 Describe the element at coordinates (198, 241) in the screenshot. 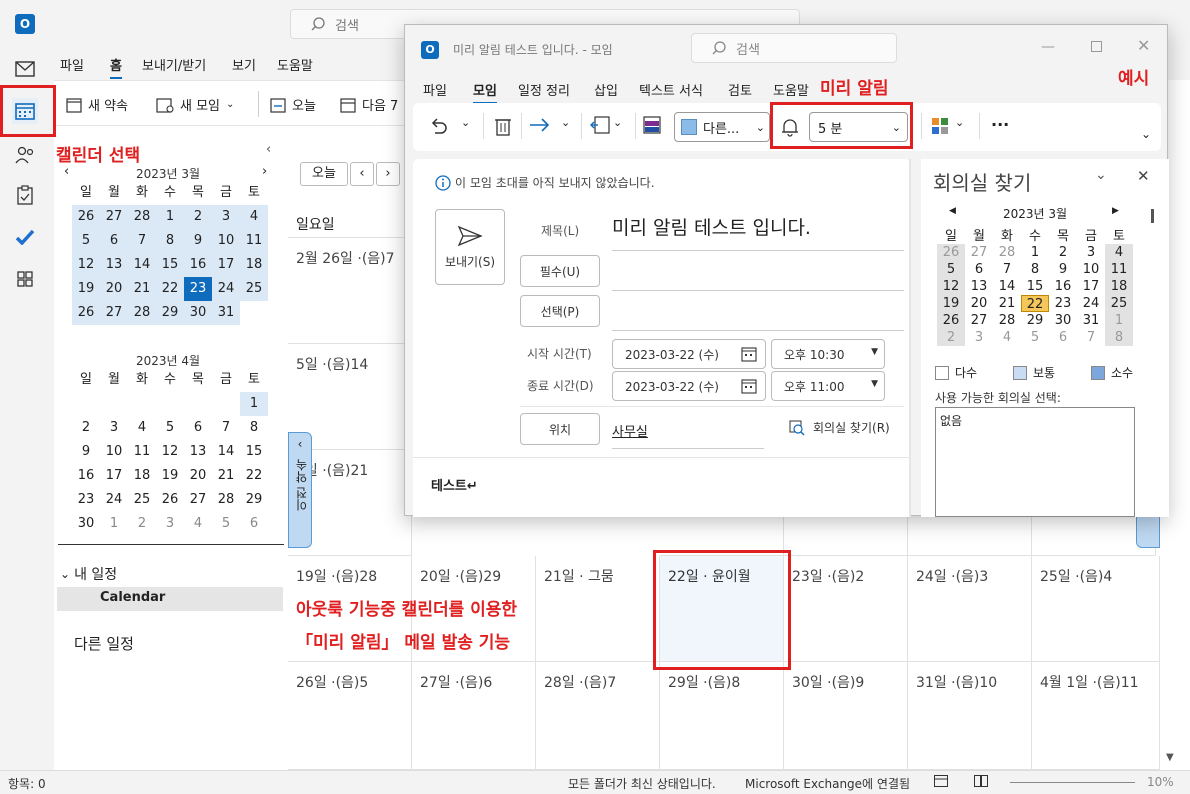

I see `calendar-day: 9` at that location.